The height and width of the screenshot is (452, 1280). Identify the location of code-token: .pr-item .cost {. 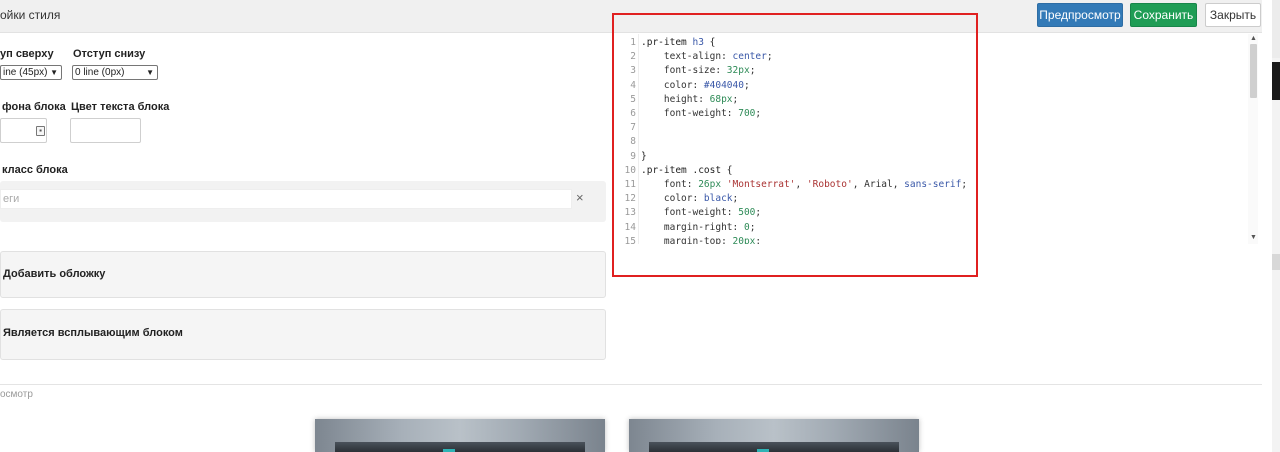
(687, 170).